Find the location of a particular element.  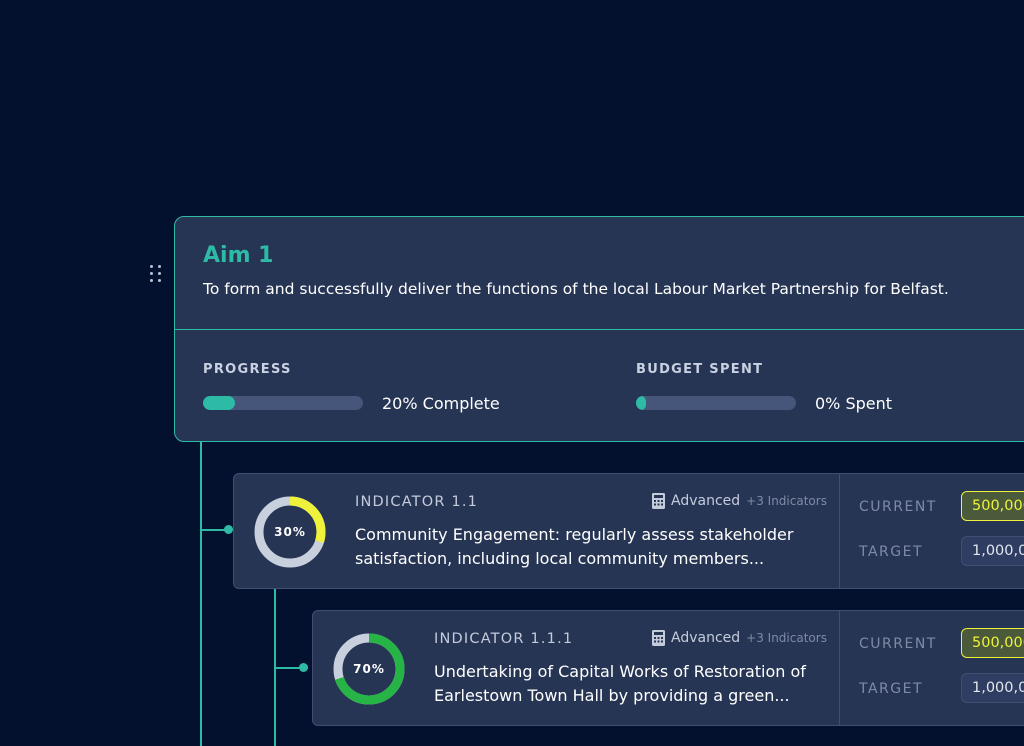

tree-line-main is located at coordinates (201, 594).